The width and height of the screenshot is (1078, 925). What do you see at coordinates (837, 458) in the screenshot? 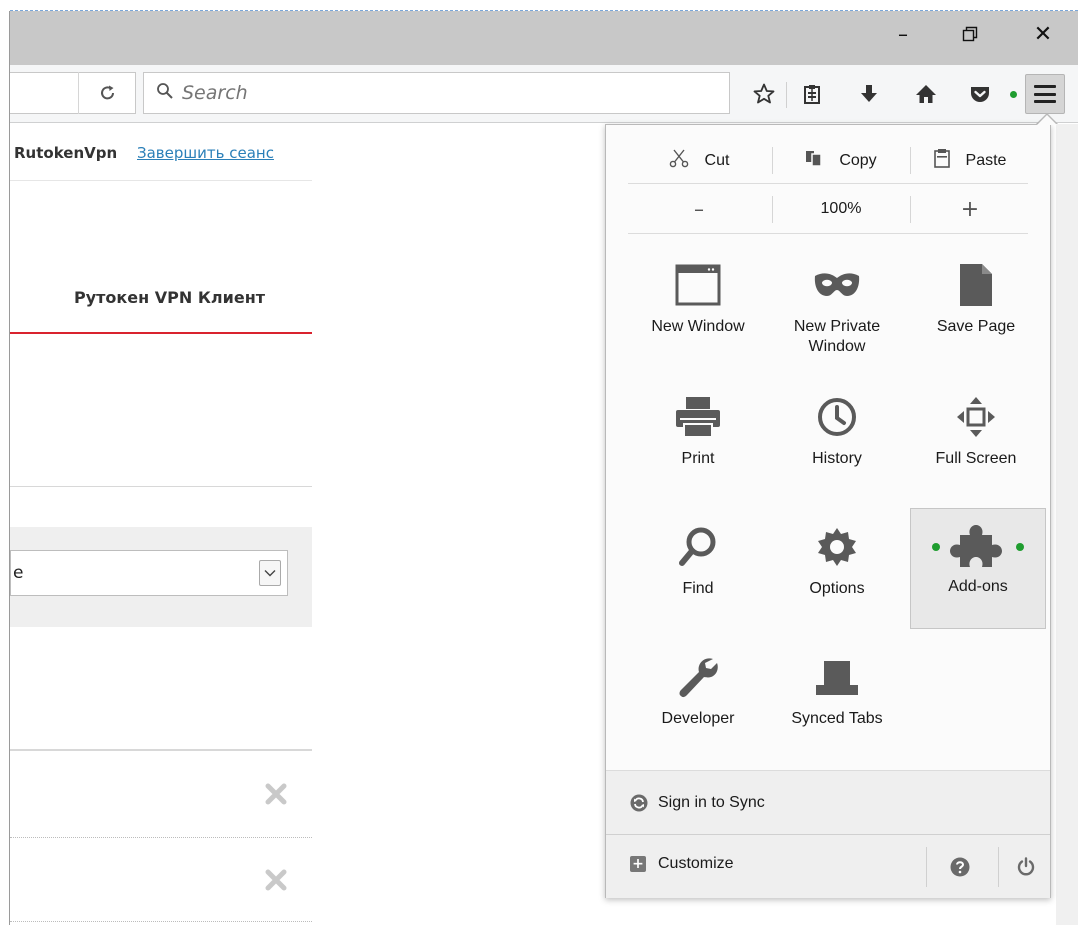
I see `history-label: History` at bounding box center [837, 458].